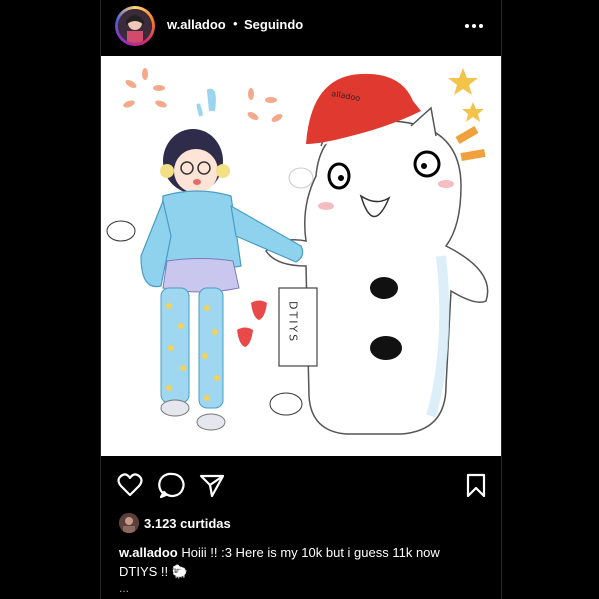 This screenshot has width=599, height=599. Describe the element at coordinates (129, 523) in the screenshot. I see `liker-avatar` at that location.